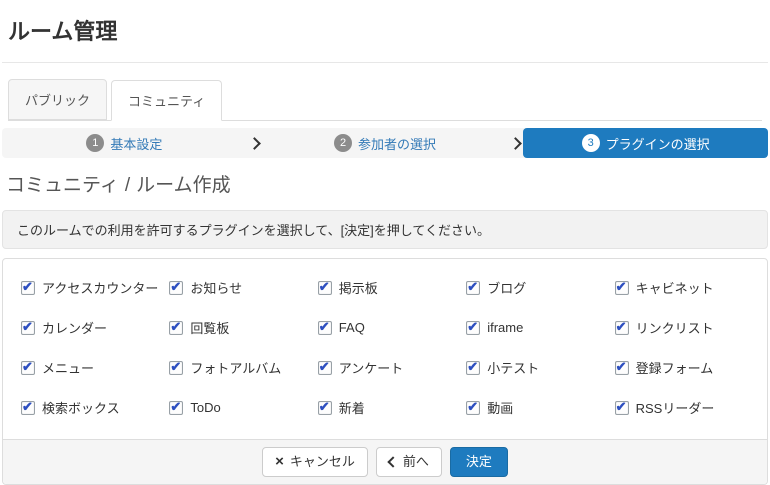 This screenshot has height=485, width=770. I want to click on plugin-checkbox-label: お知らせ, so click(216, 288).